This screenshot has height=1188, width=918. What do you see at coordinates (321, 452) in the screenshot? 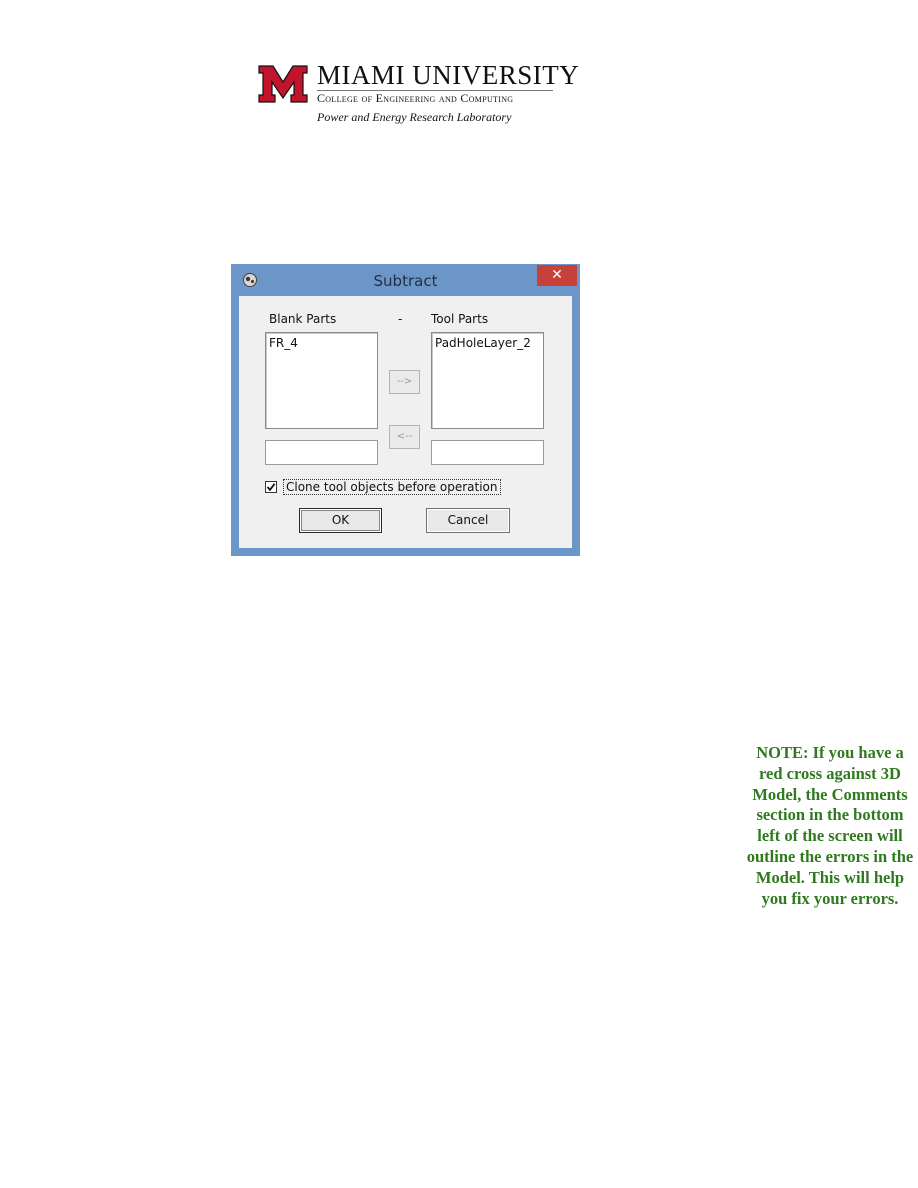
I see `blank-parts-input` at bounding box center [321, 452].